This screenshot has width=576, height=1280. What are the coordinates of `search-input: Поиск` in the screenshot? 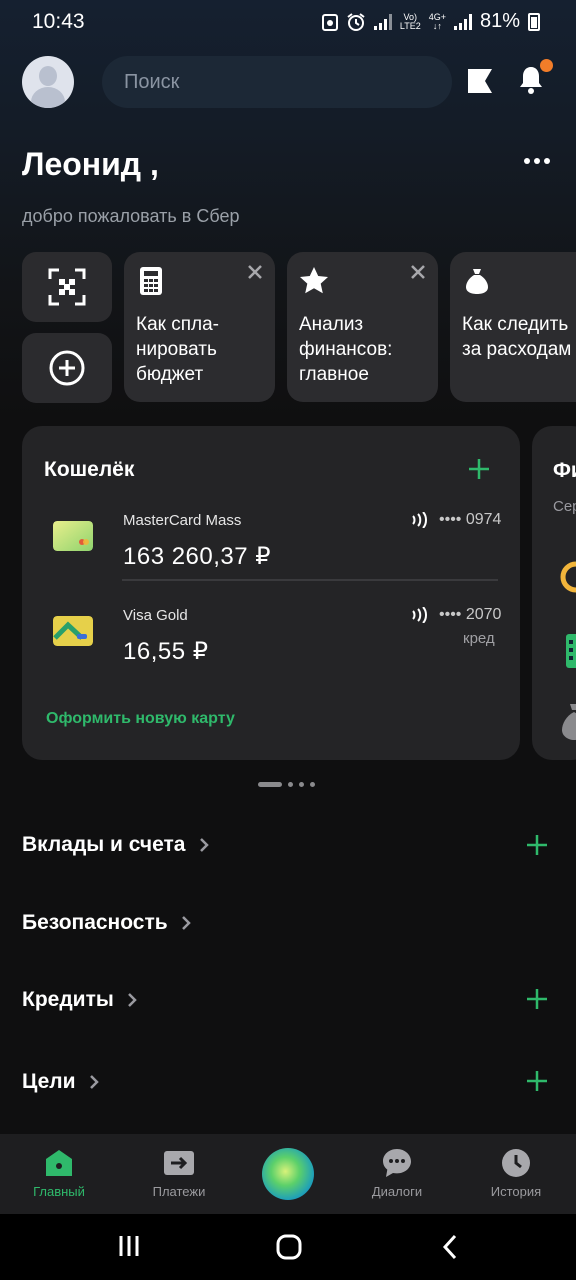 It's located at (277, 82).